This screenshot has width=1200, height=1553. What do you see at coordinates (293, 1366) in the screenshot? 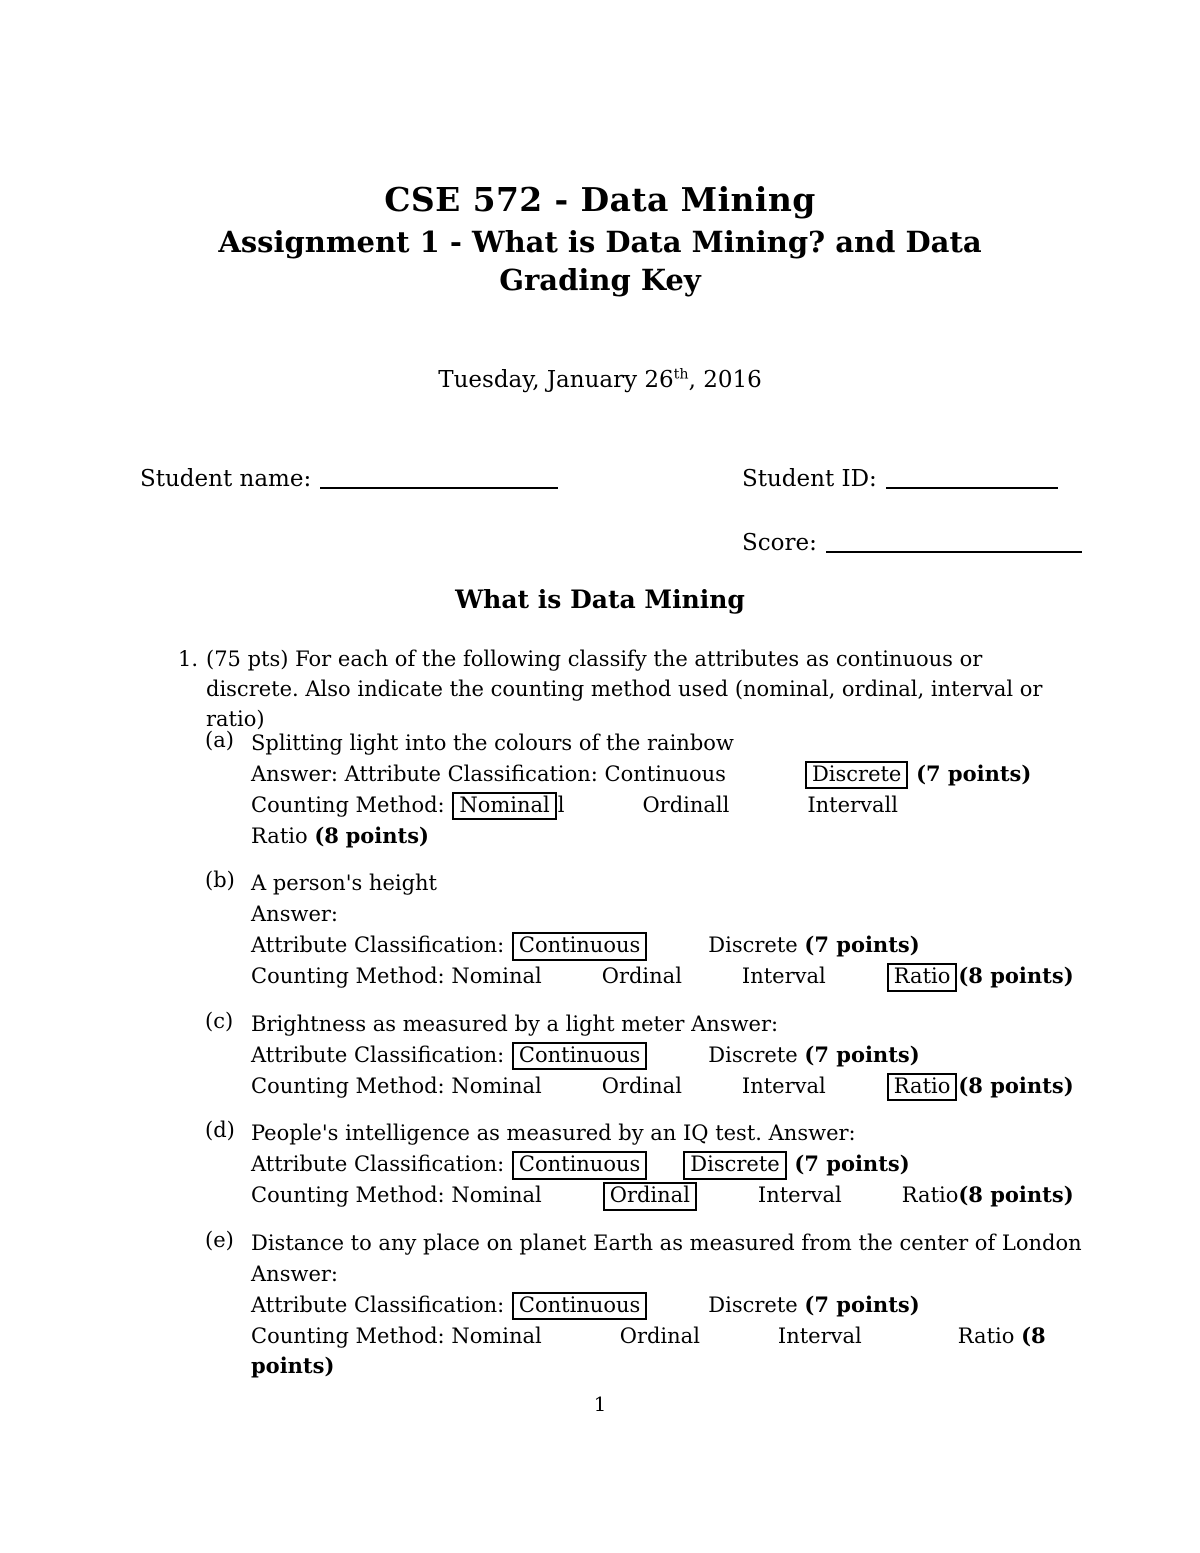
I see `item-e-points-8-close: points)` at bounding box center [293, 1366].